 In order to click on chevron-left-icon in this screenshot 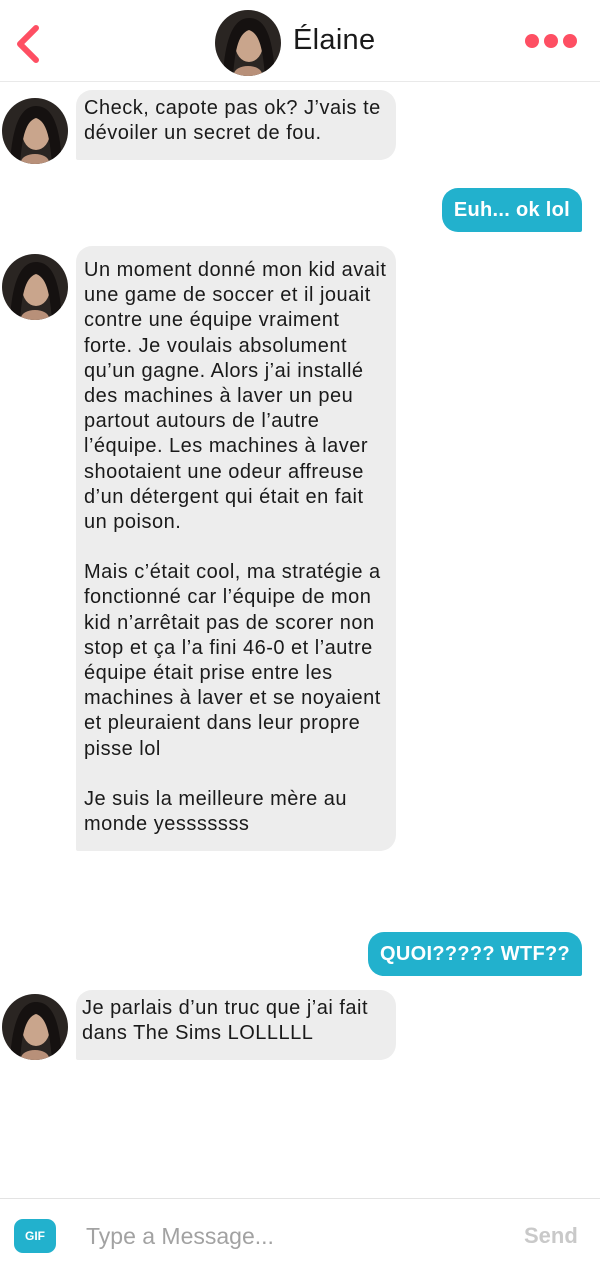, I will do `click(28, 44)`.